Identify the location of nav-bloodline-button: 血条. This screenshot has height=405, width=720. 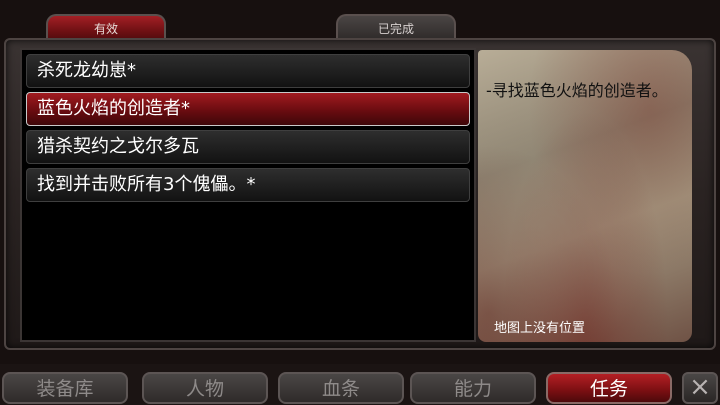
(341, 388).